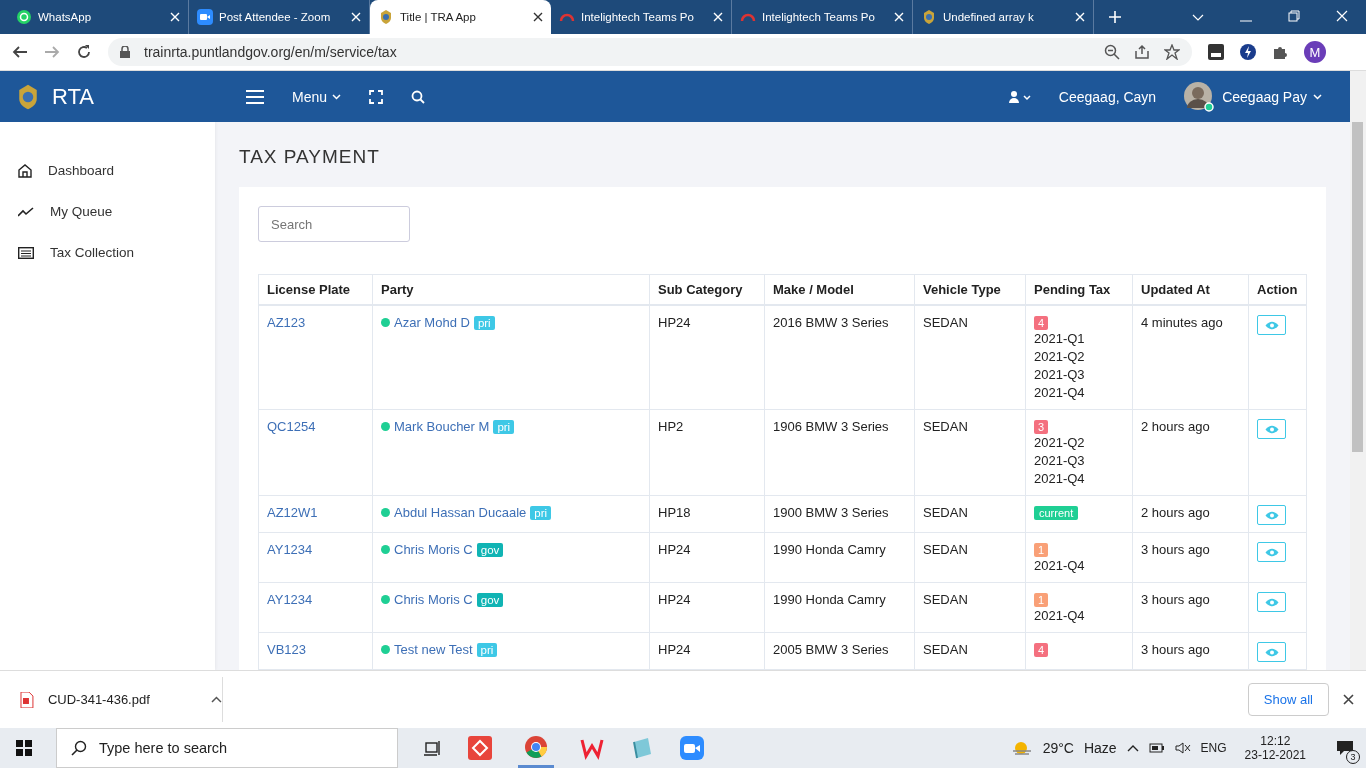  I want to click on back-icon, so click(20, 52).